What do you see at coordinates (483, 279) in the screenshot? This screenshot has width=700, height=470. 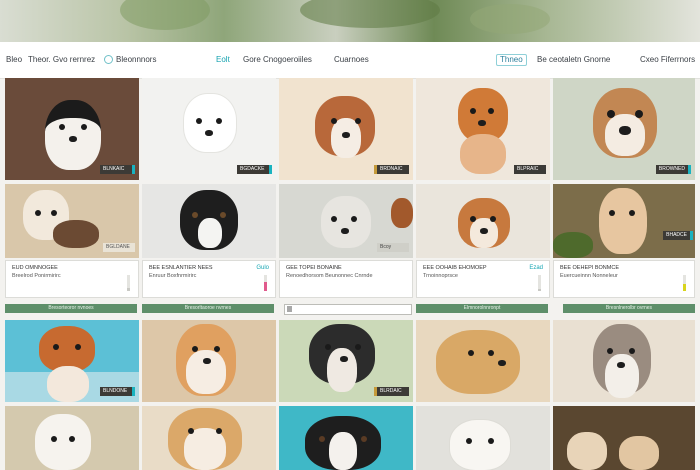 I see `info-card: EEE OOHAIB EHOMOEP Trnoinnoprsce Ezad` at bounding box center [483, 279].